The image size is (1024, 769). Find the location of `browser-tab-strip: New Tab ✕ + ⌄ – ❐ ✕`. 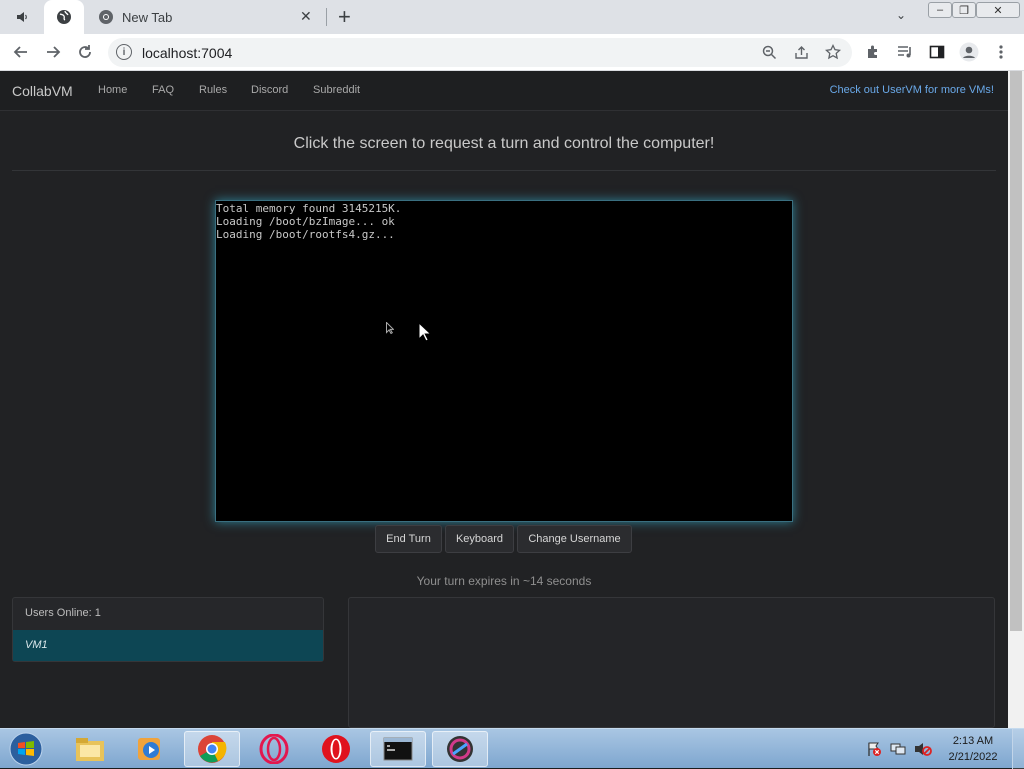

browser-tab-strip: New Tab ✕ + ⌄ – ❐ ✕ is located at coordinates (512, 17).